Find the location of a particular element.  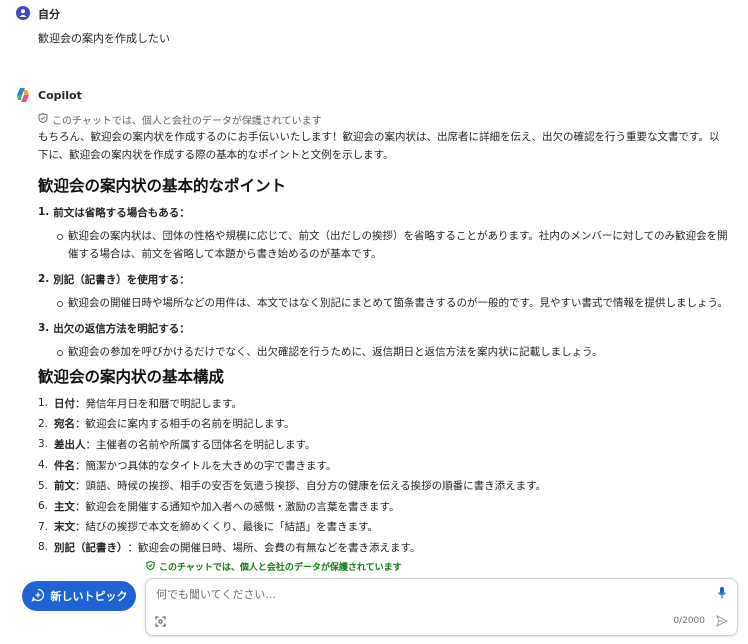

structure-list-item: 6. 主文 ：歓迎会を開催する通知や加入者への感慨・激励の言葉を書きます。 is located at coordinates (388, 506).